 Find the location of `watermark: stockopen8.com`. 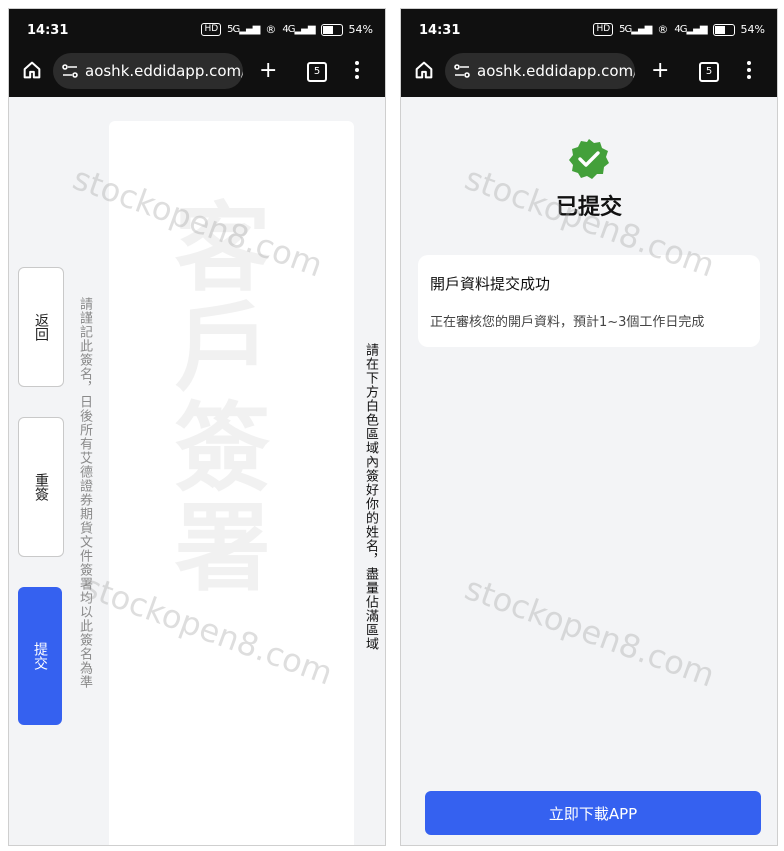

watermark: stockopen8.com is located at coordinates (590, 632).